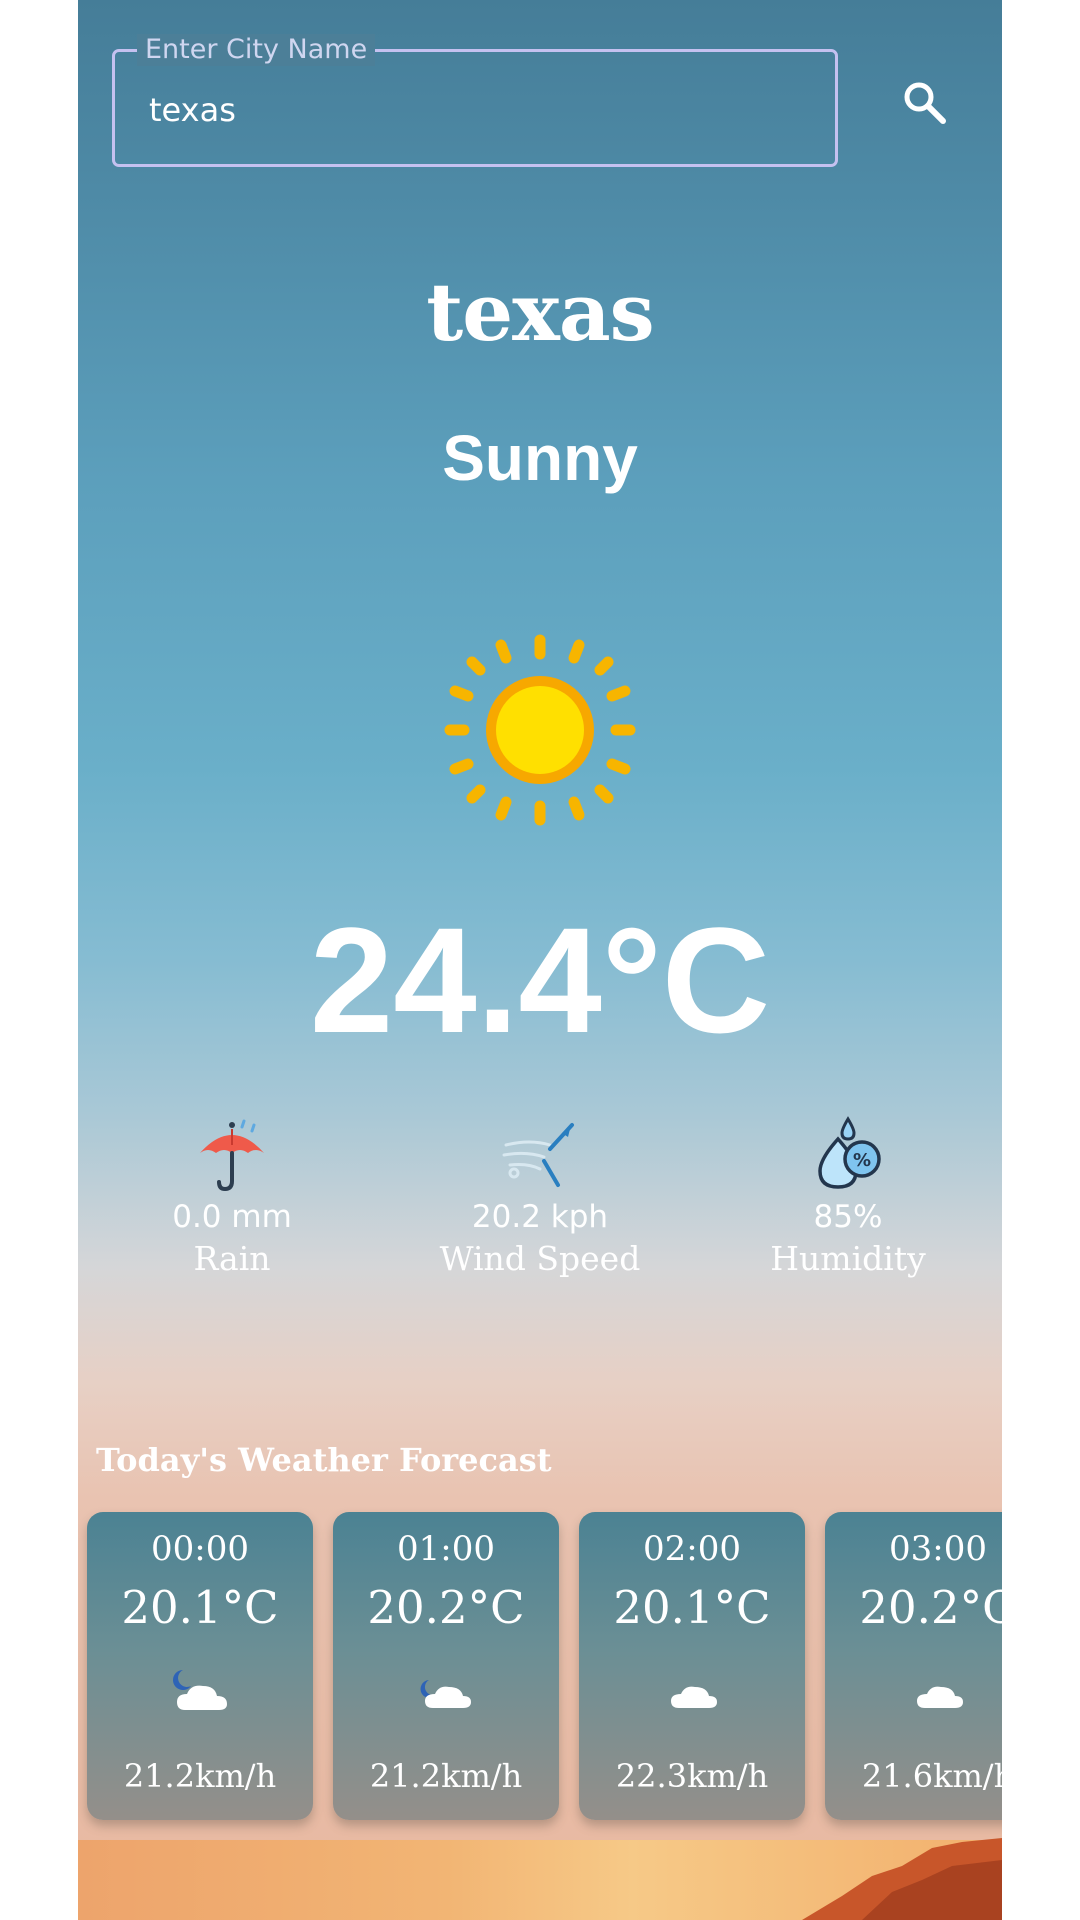 Image resolution: width=1080 pixels, height=1920 pixels. What do you see at coordinates (925, 103) in the screenshot?
I see `search-icon` at bounding box center [925, 103].